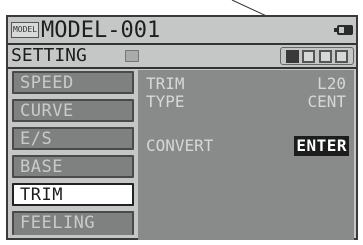 The height and width of the screenshot is (245, 363). Describe the element at coordinates (343, 30) in the screenshot. I see `battery-icon` at that location.